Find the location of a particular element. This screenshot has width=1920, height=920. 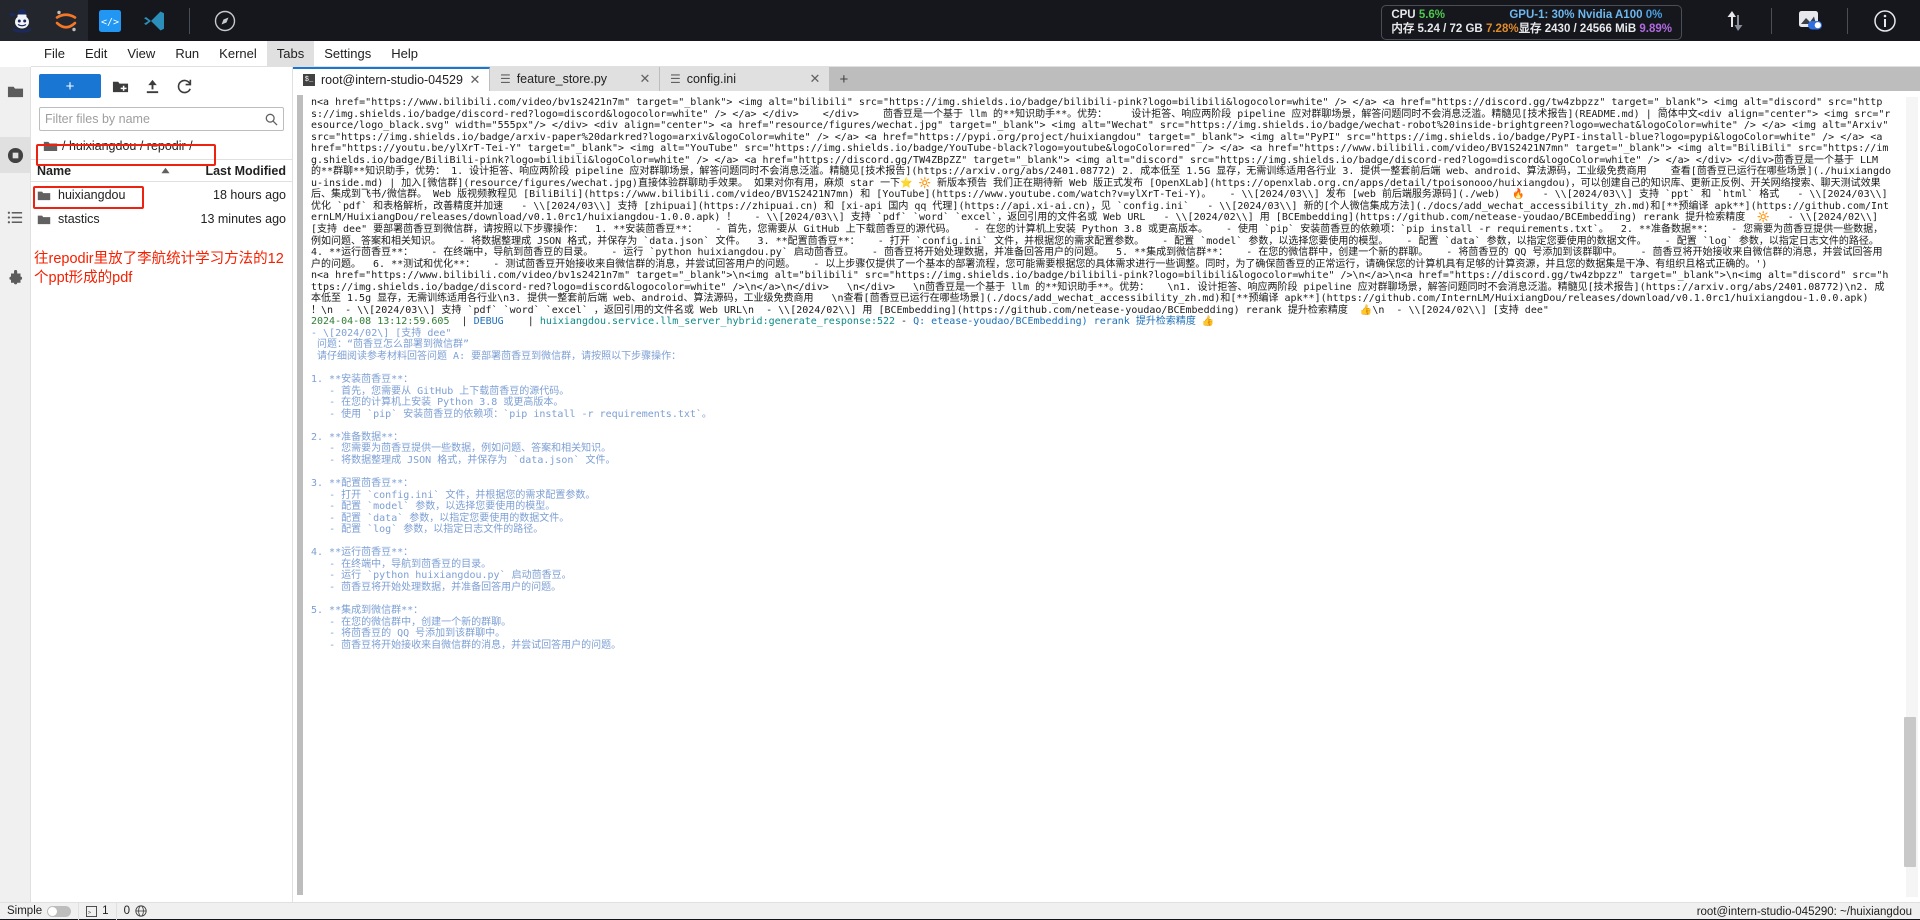

rail-top-spacer is located at coordinates (15, 54).